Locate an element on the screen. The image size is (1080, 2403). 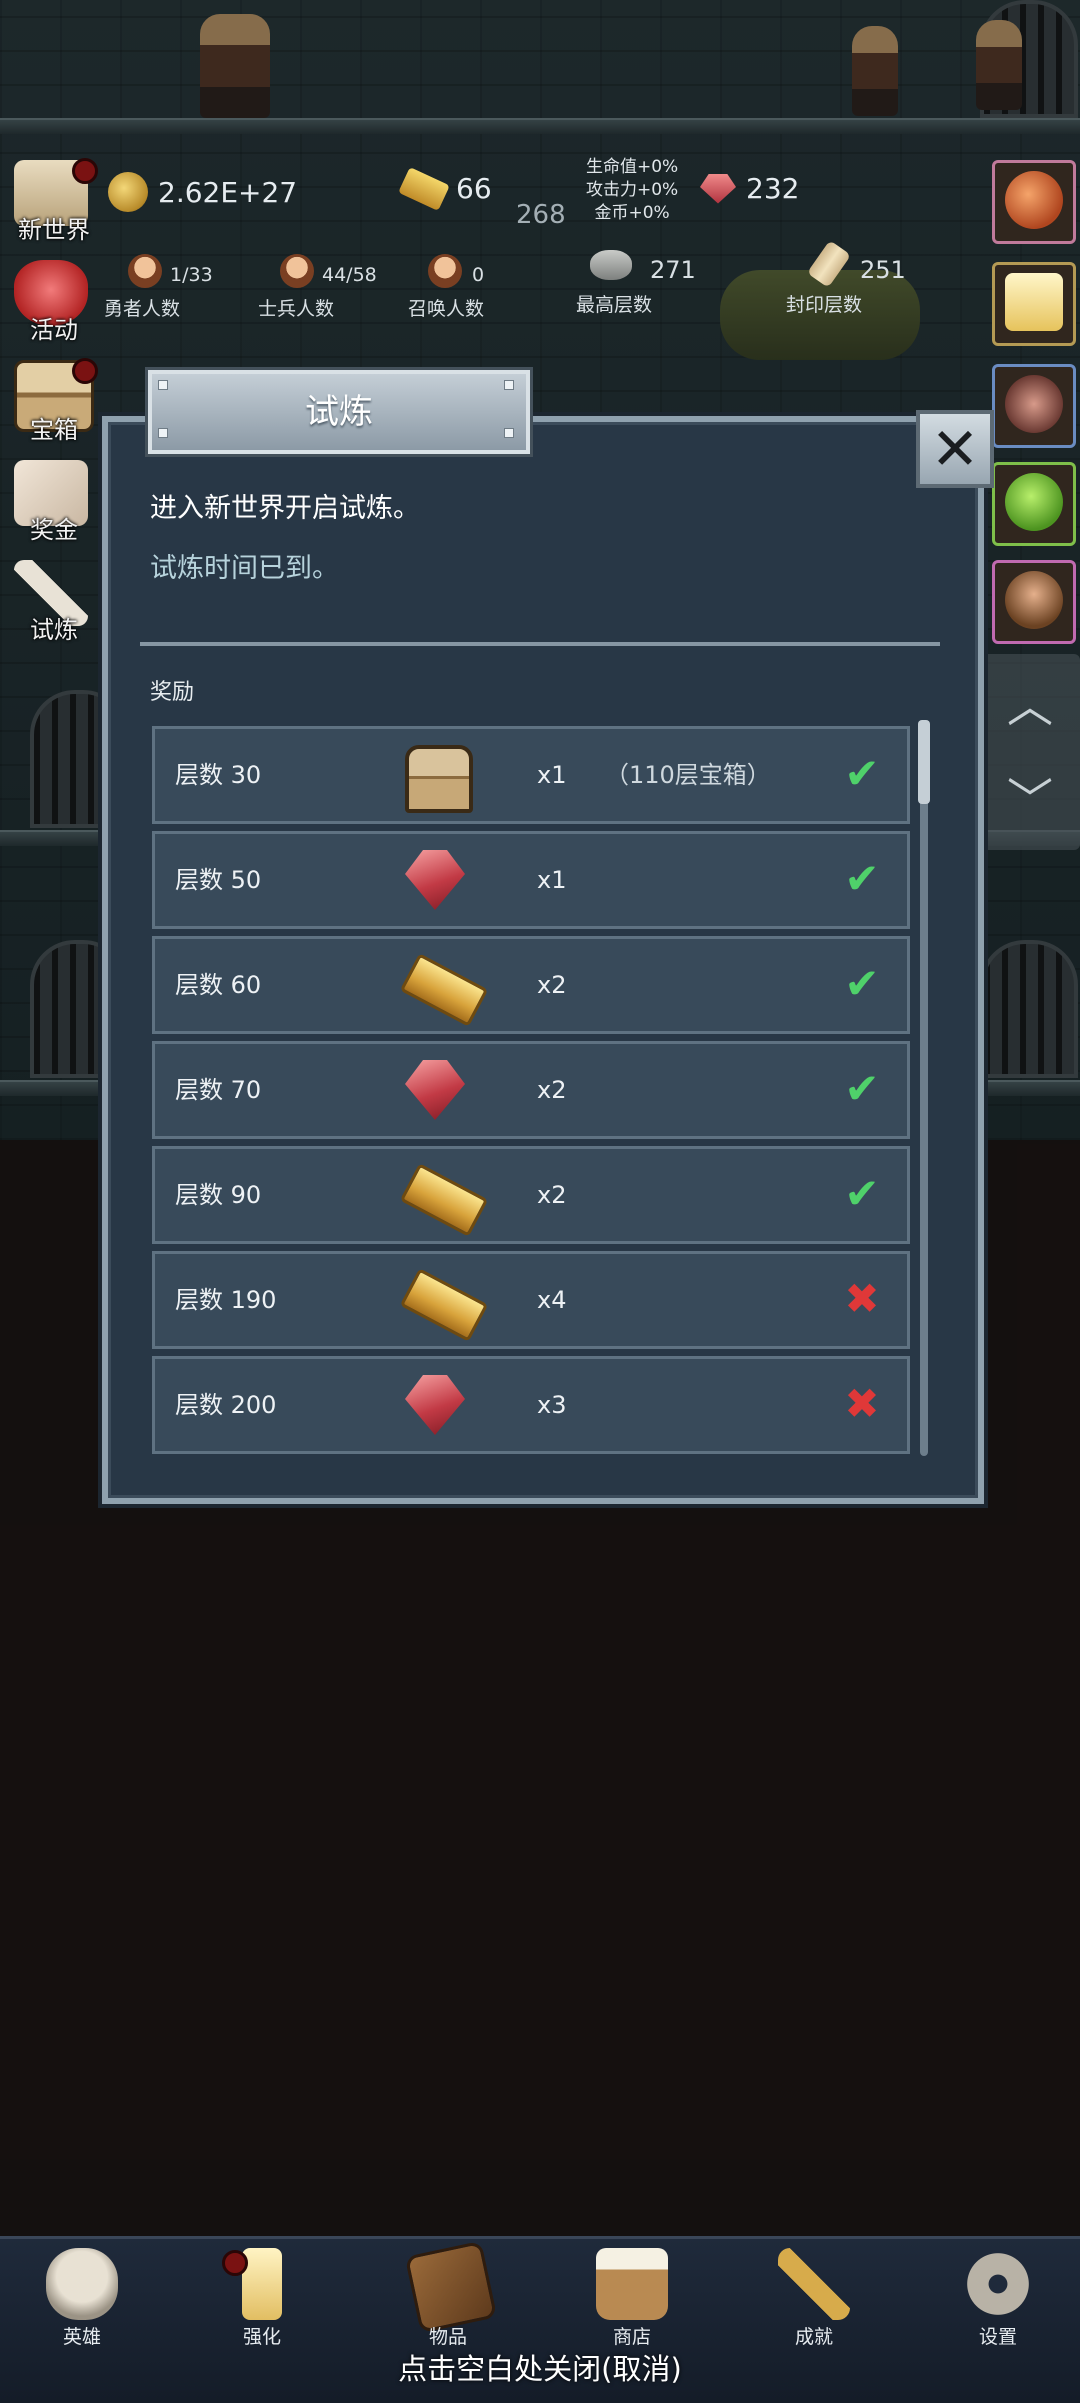
side-btn-activity: 活动 is located at coordinates (50, 304).